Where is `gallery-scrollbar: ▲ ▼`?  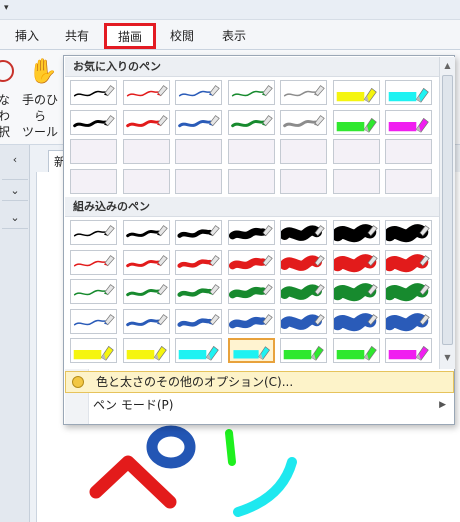
gallery-scrollbar: ▲ ▼ is located at coordinates (447, 213).